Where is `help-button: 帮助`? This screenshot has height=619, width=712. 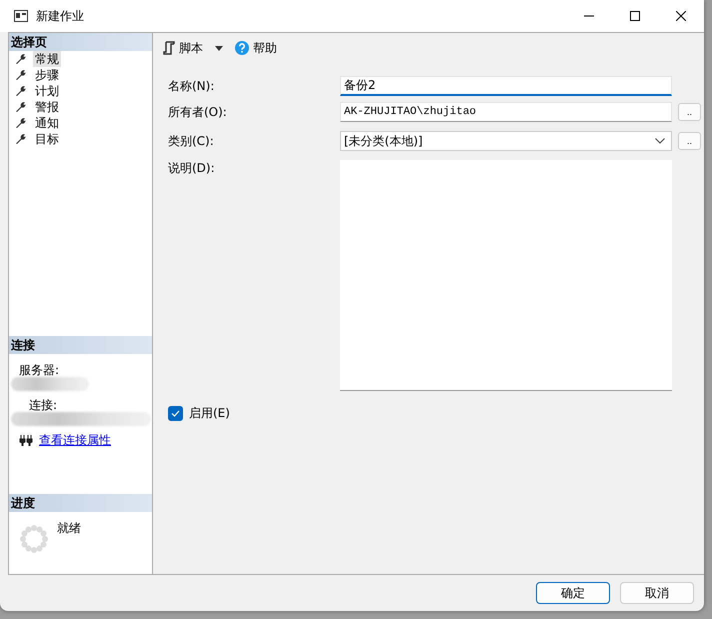 help-button: 帮助 is located at coordinates (256, 48).